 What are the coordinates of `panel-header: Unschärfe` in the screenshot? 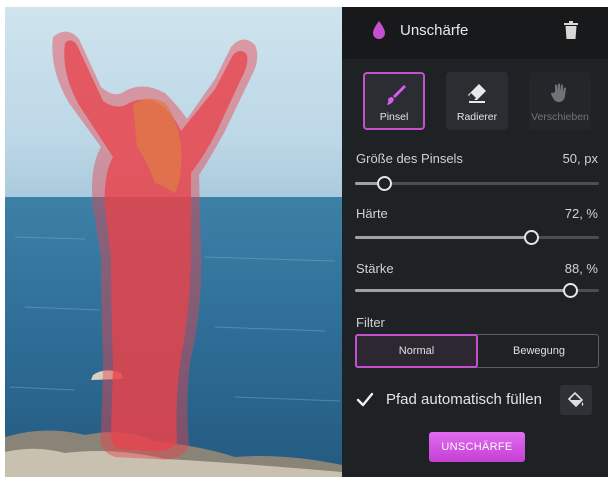 It's located at (475, 33).